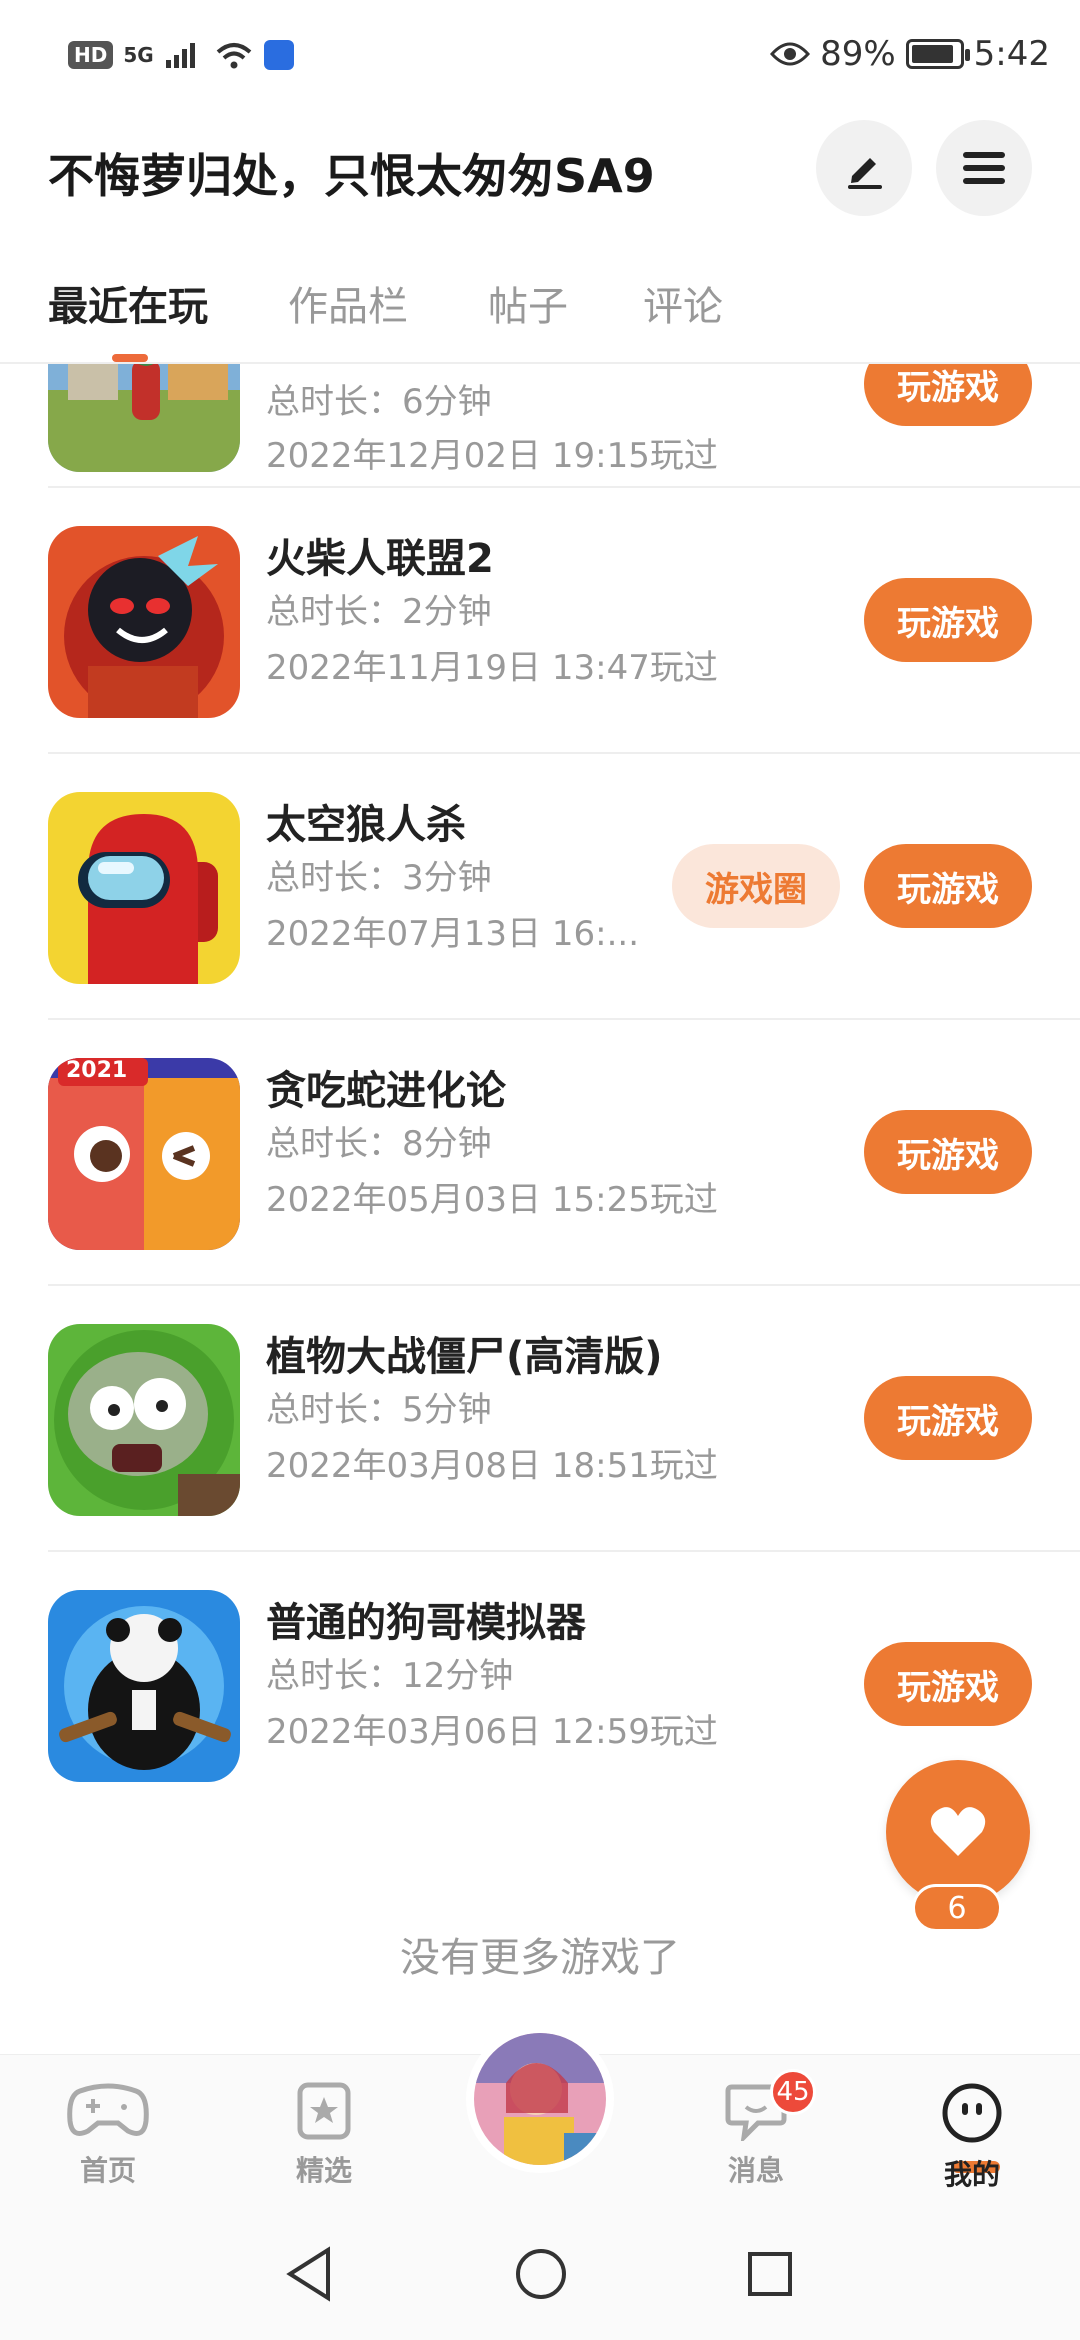  I want to click on nav-mine-label: 我的, so click(971, 2174).